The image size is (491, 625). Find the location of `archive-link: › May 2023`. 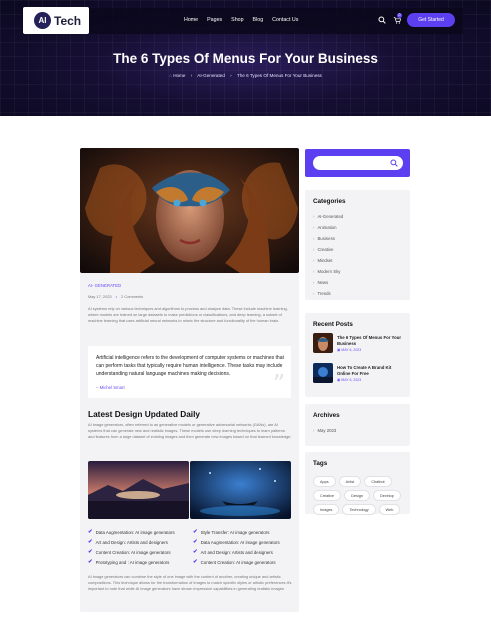

archive-link: › May 2023 is located at coordinates (324, 433).